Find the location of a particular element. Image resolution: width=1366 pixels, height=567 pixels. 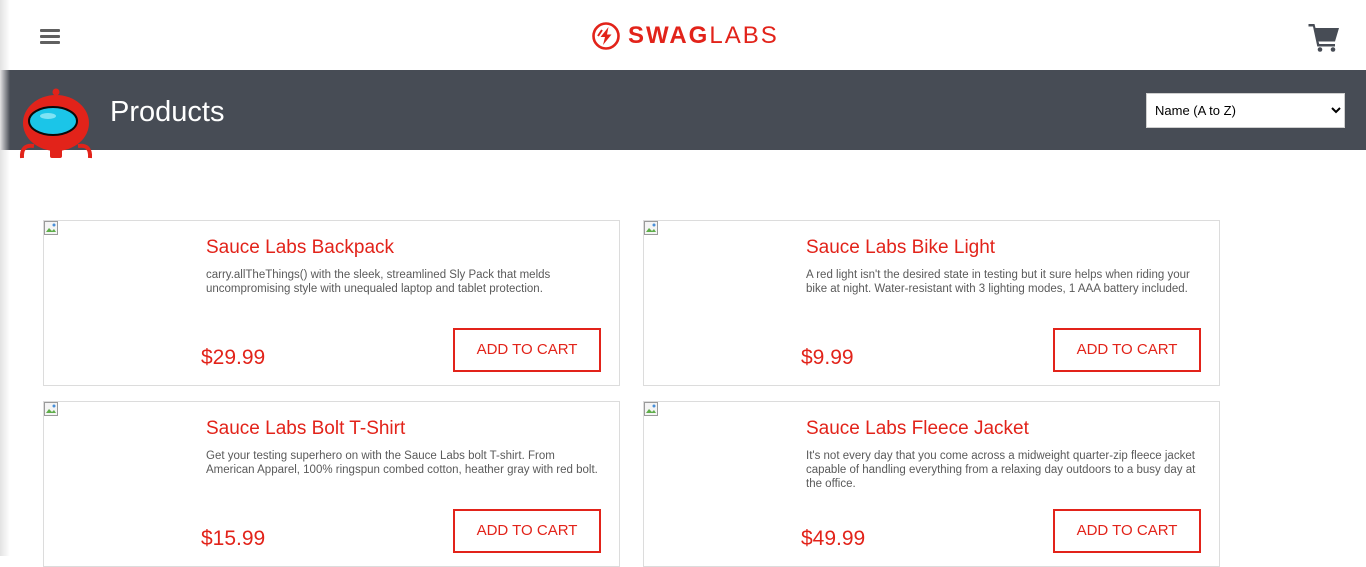

logo-text-bold: SWAG is located at coordinates (669, 35).